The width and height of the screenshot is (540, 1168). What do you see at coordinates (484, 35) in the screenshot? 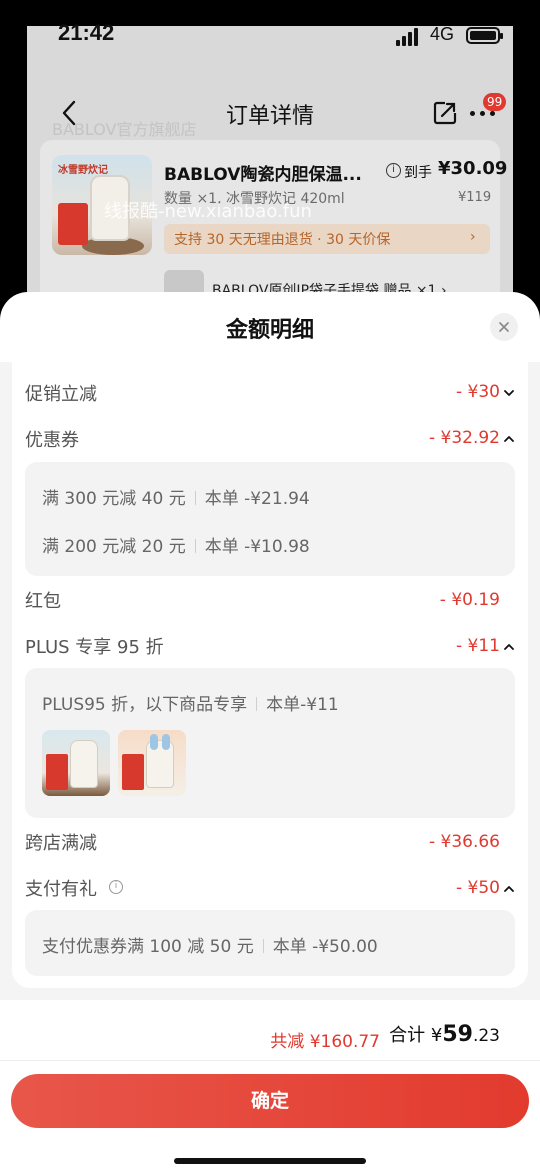
I see `battery-icon` at bounding box center [484, 35].